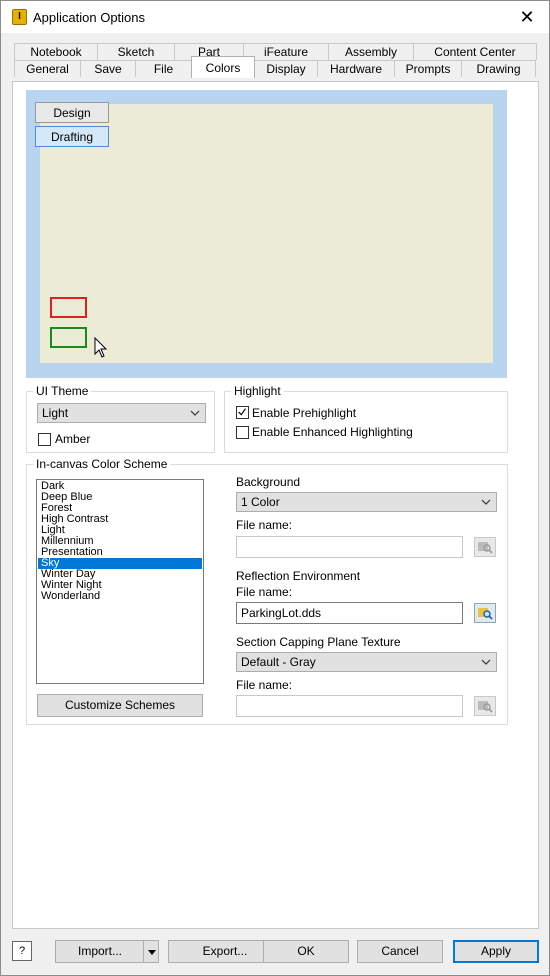  Describe the element at coordinates (223, 67) in the screenshot. I see `tab-colors: Colors` at that location.